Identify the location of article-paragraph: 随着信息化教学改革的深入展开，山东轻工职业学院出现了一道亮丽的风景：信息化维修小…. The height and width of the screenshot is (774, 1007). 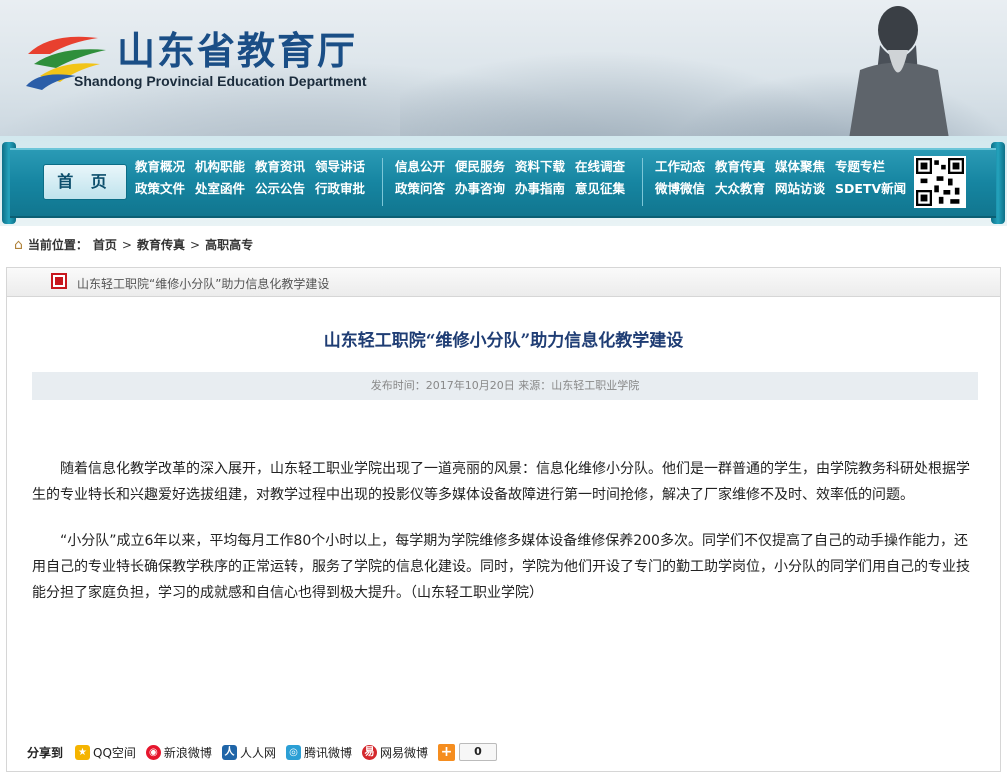
(501, 482).